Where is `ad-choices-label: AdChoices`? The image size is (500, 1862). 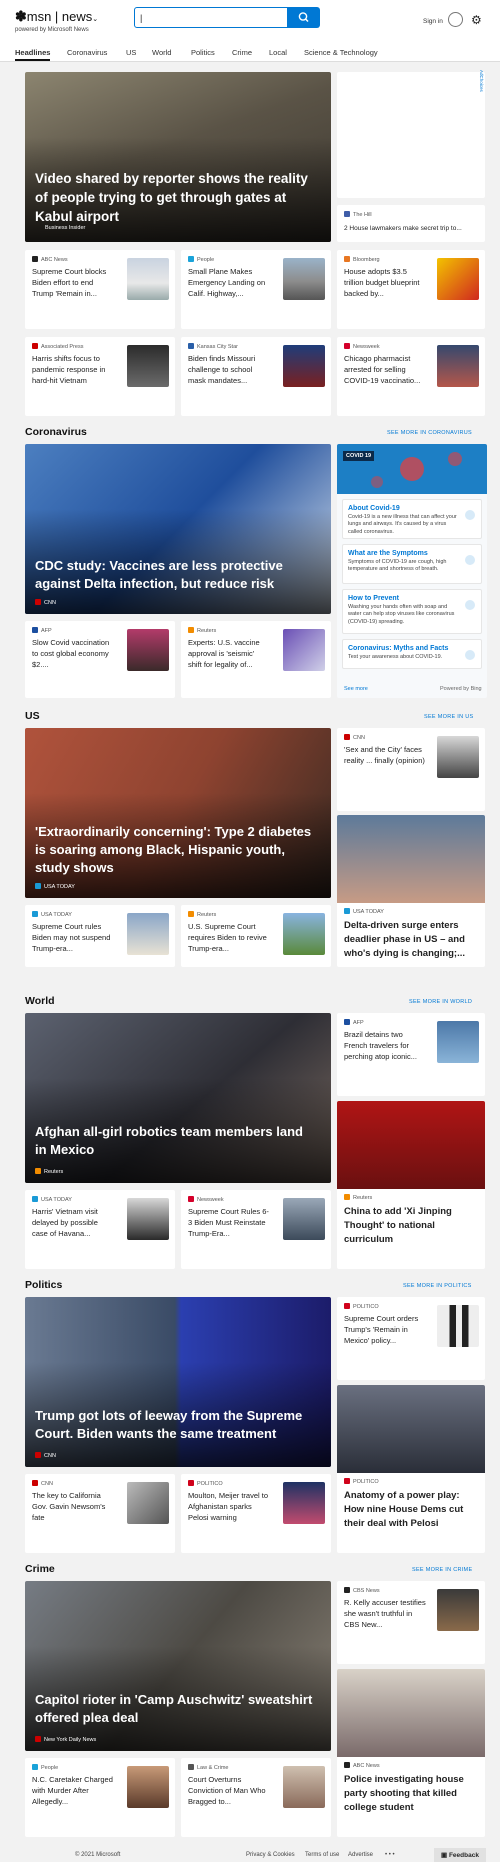
ad-choices-label: AdChoices is located at coordinates (481, 81).